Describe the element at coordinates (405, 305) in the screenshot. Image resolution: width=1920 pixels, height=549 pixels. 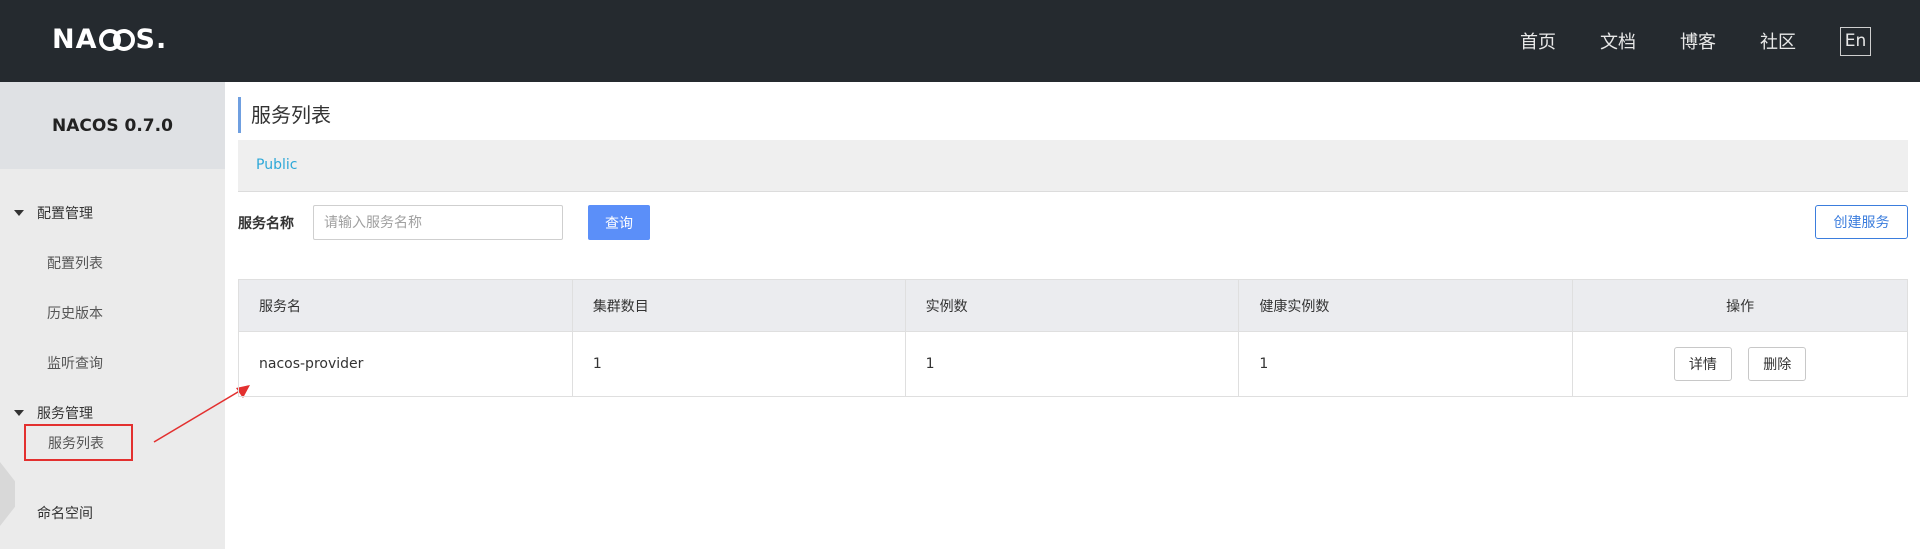
I see `column-header-service-name: 服务名` at that location.